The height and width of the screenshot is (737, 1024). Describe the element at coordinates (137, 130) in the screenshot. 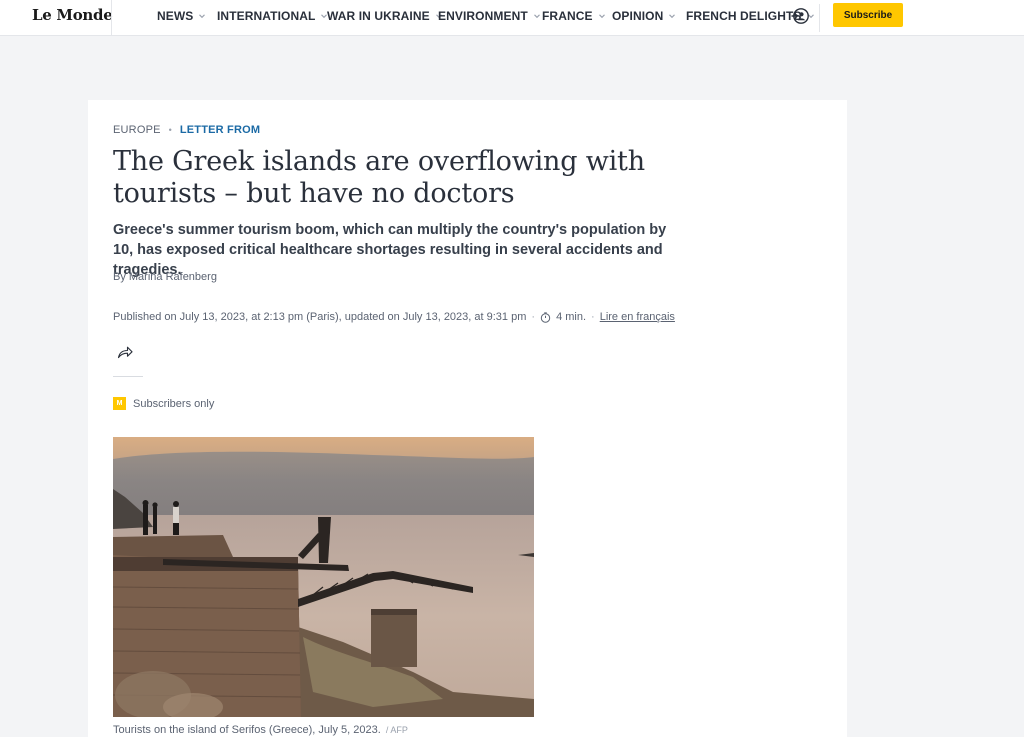

I see `section-link: EUROPE` at that location.